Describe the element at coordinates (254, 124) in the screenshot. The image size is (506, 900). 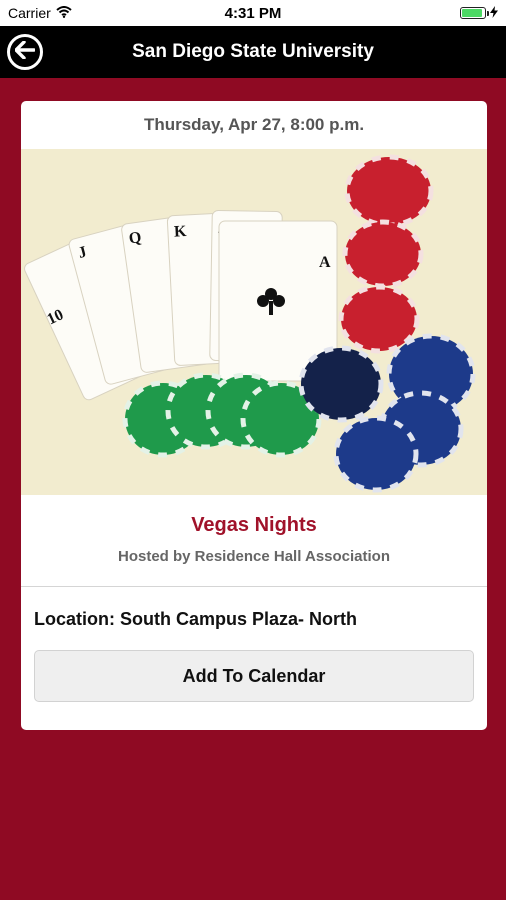
I see `event-date: Thursday, Apr 27, 8:00 p.m.` at that location.